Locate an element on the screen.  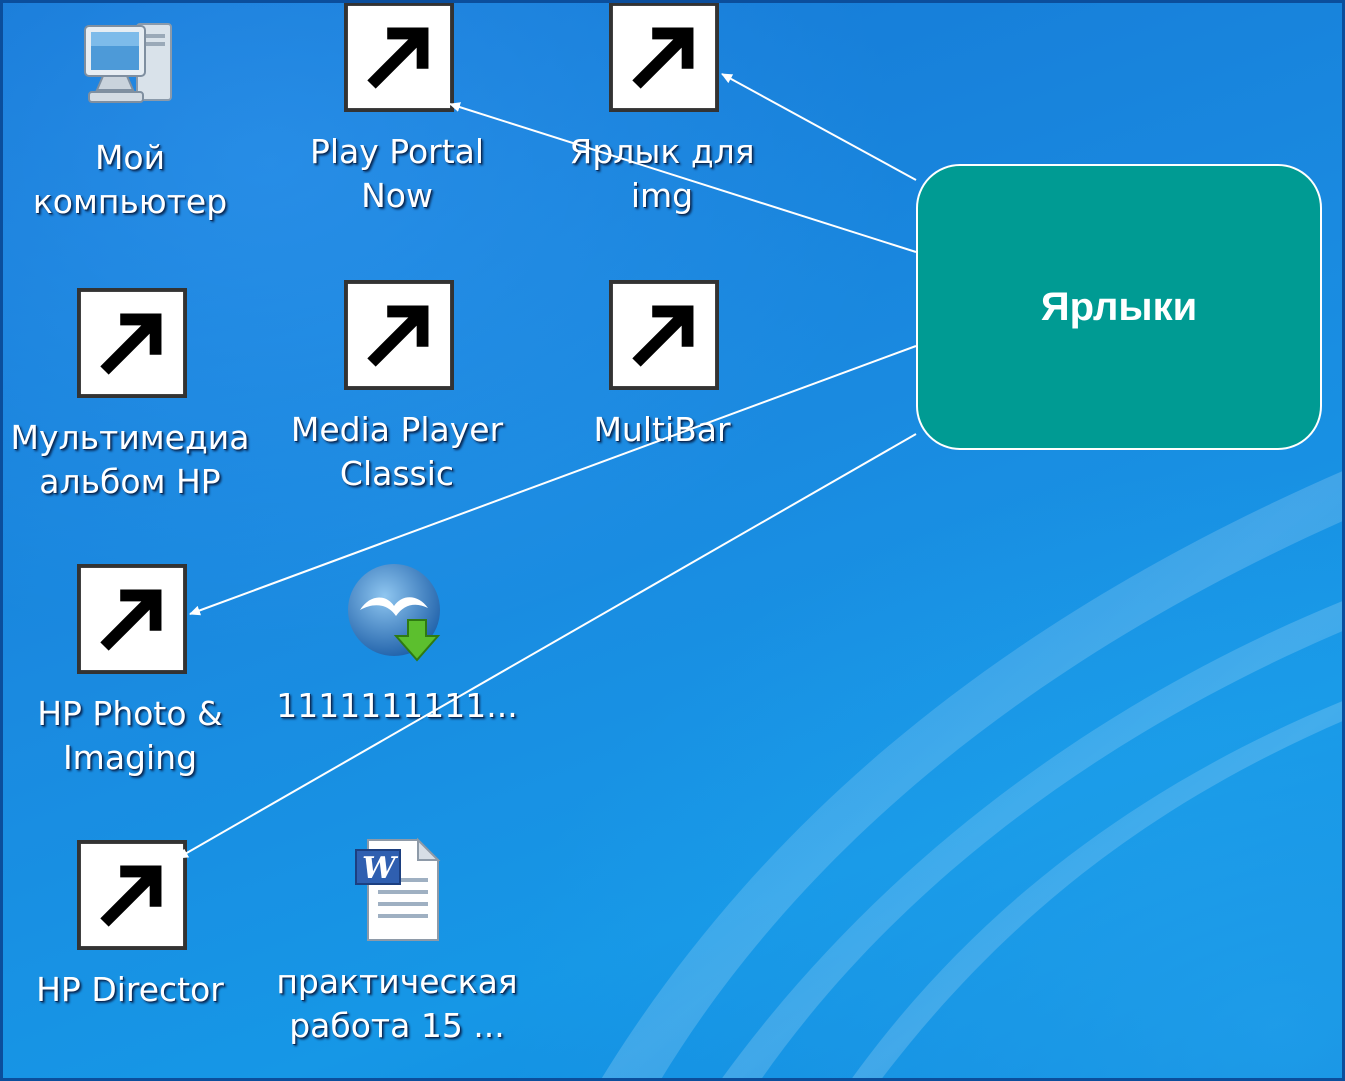
callout-label: Ярлыки is located at coordinates (1119, 306).